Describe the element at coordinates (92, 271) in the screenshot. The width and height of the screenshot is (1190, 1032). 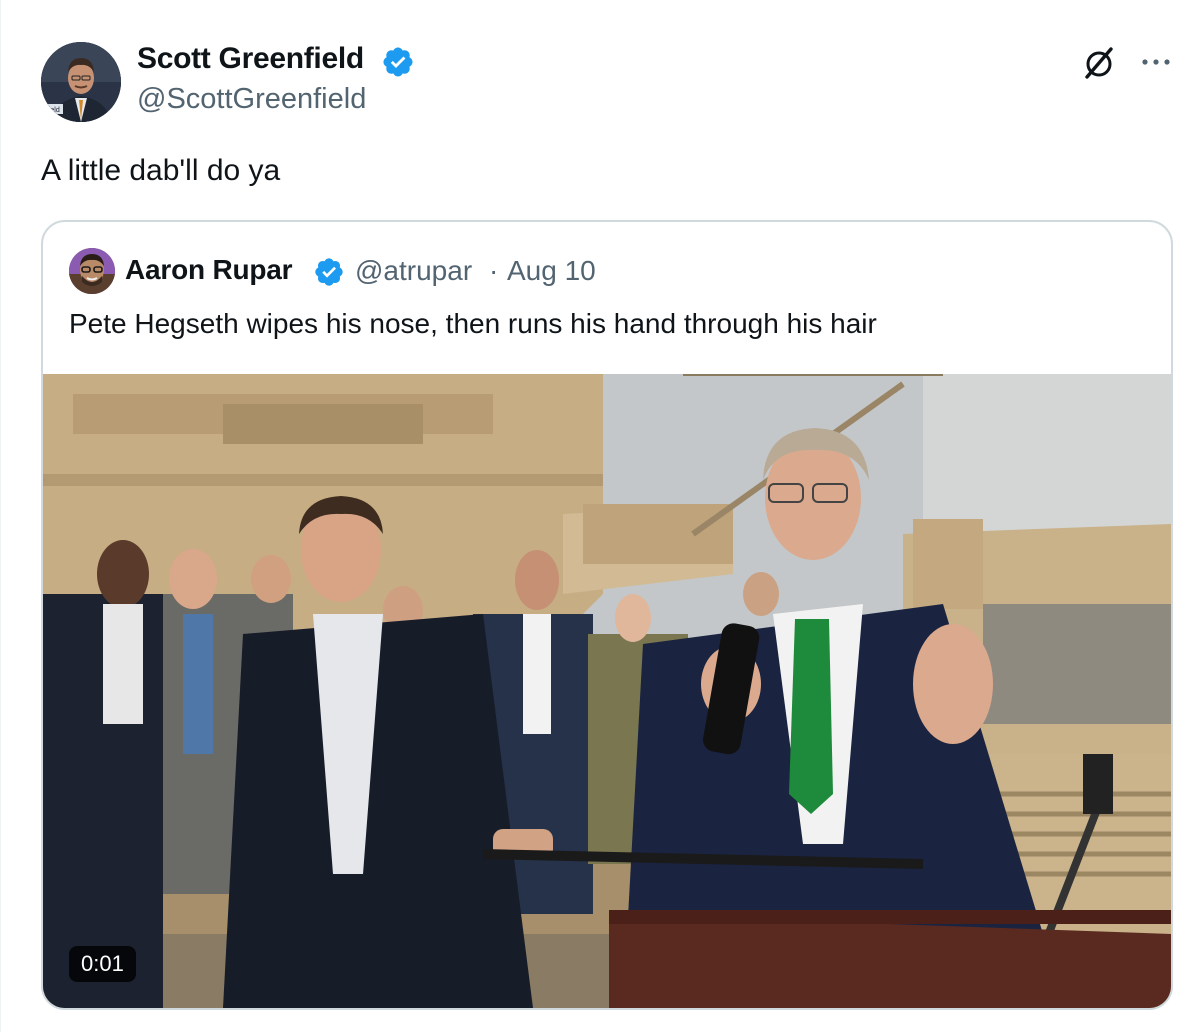
I see `quoted-author-avatar` at that location.